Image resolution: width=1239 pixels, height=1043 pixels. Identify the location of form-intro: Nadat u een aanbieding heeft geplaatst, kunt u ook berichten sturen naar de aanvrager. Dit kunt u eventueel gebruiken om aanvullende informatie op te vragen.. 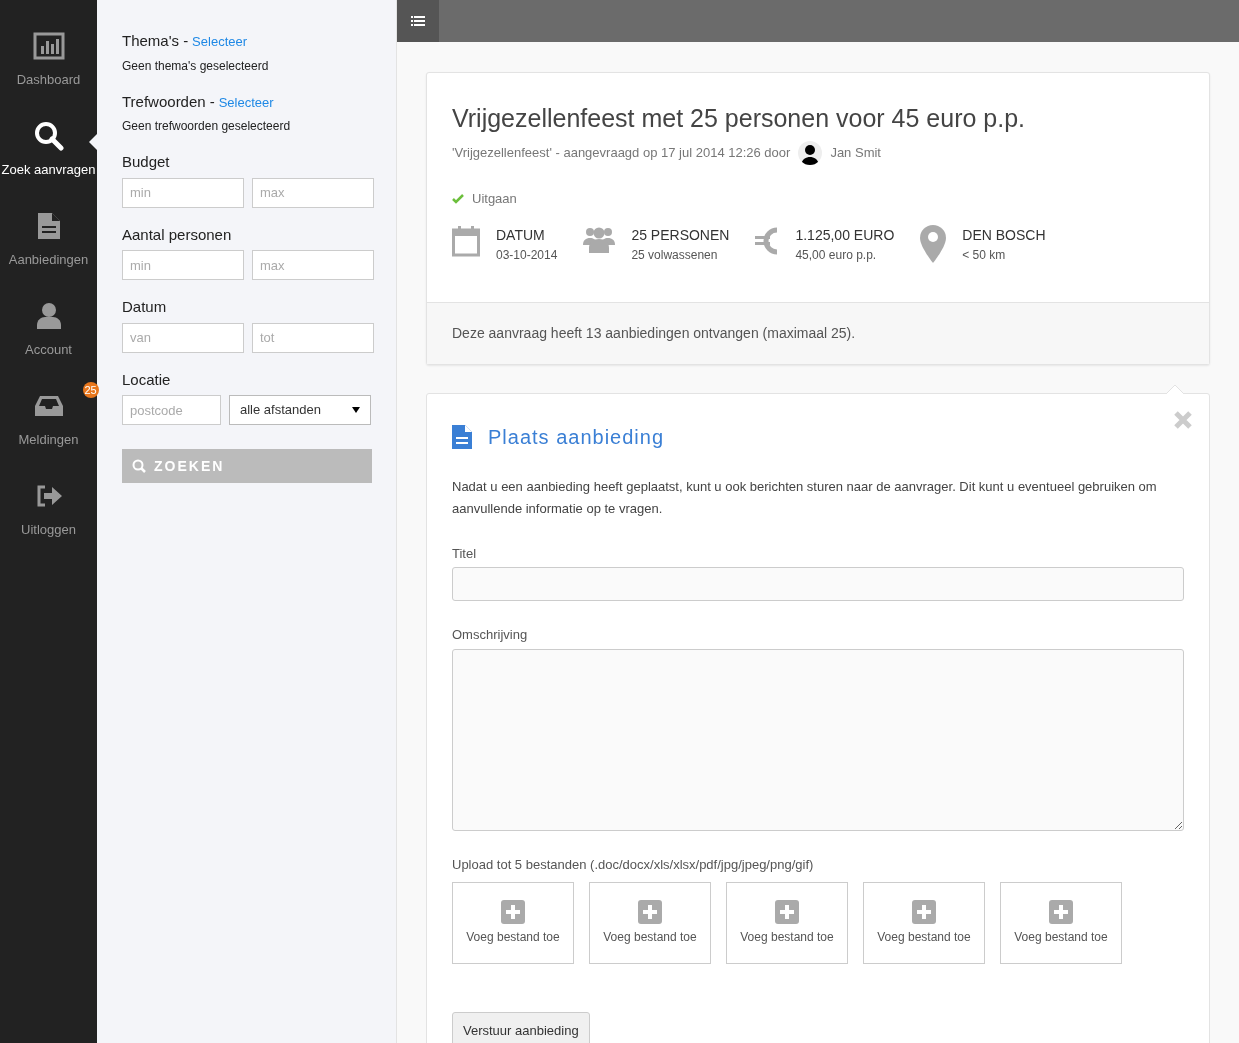
(805, 497).